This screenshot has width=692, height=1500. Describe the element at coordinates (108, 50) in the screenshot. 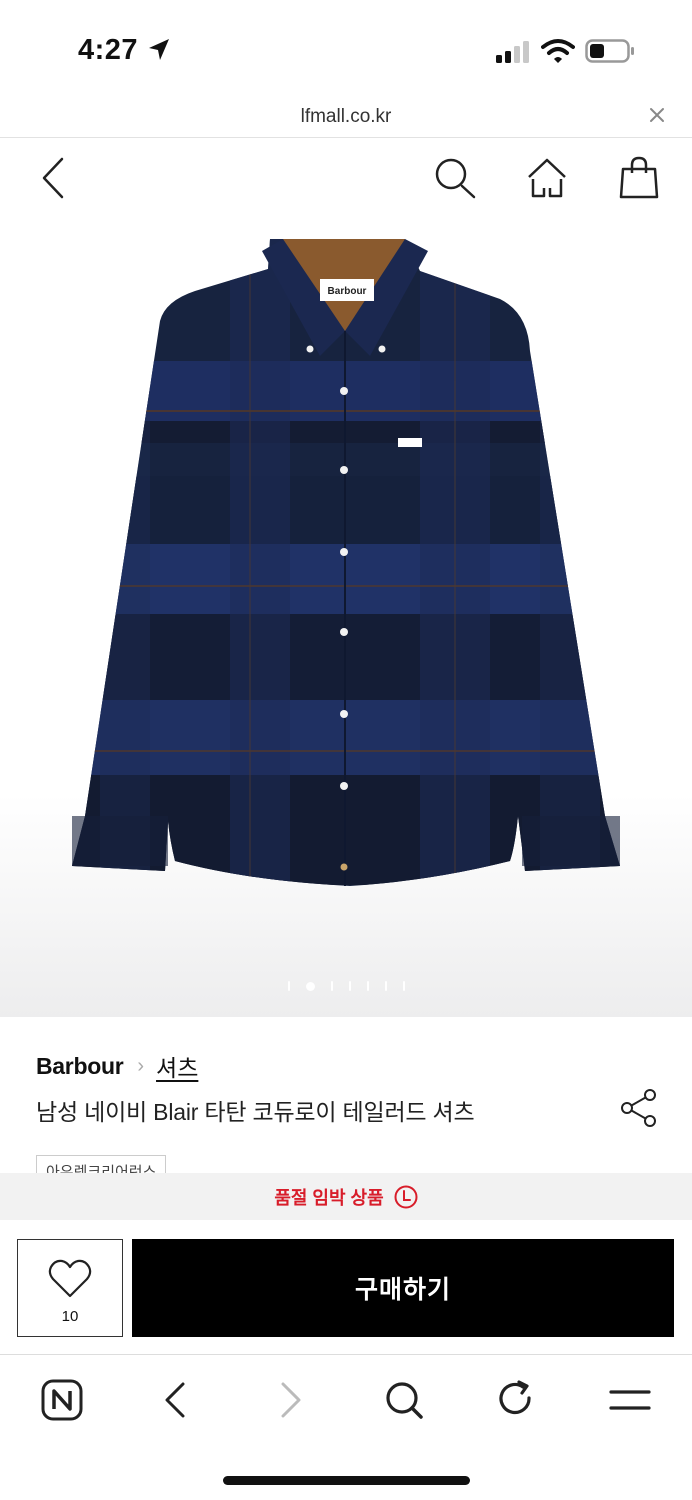

I see `status-time: 4:27` at that location.